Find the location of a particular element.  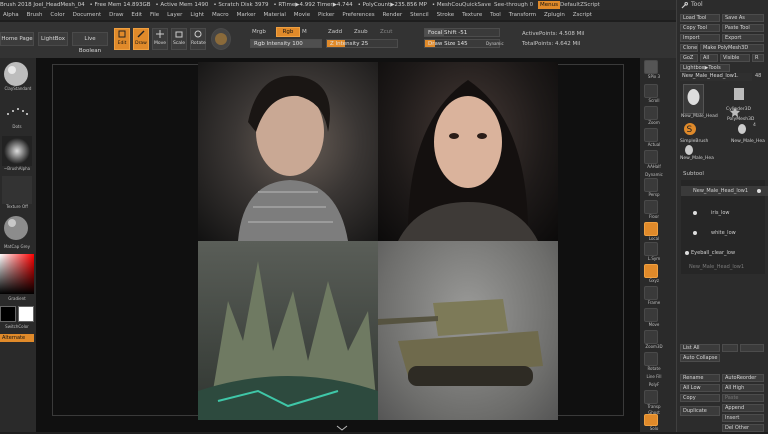

menu-movie: Movie is located at coordinates (302, 15).